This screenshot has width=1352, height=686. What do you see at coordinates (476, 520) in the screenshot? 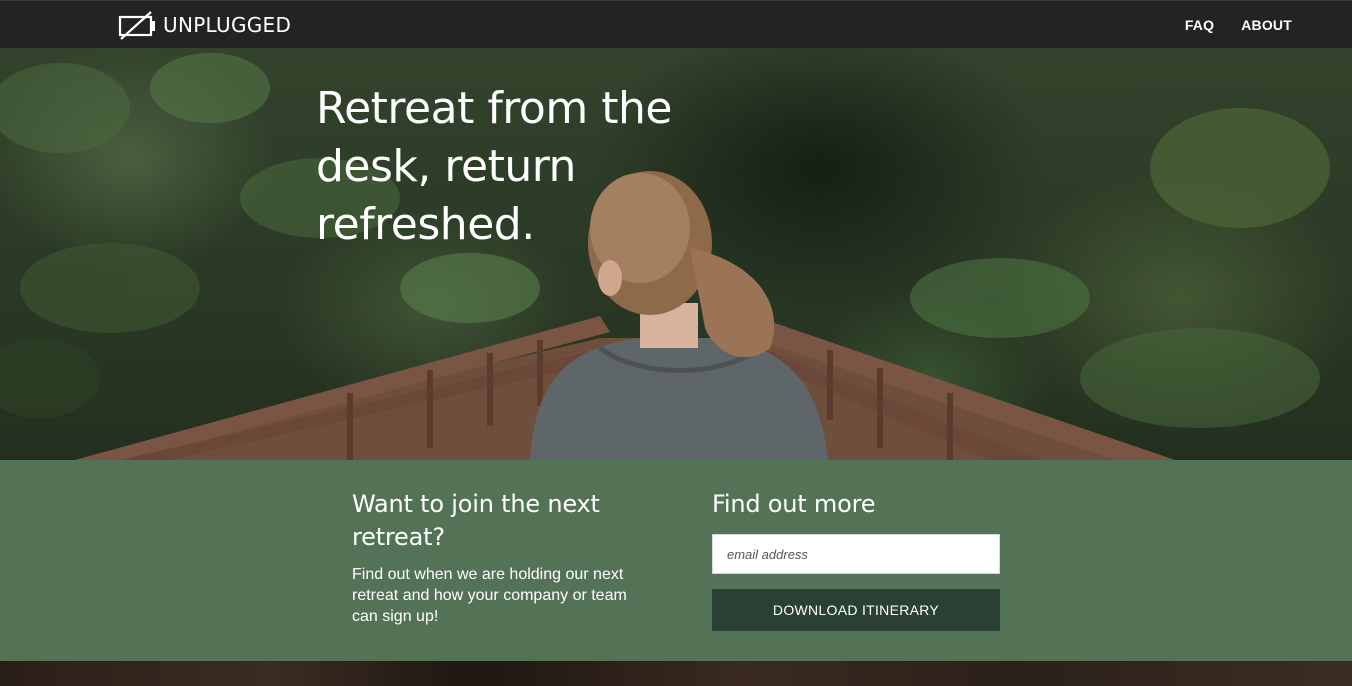
I see `join-heading: Want to join the next retreat?` at bounding box center [476, 520].